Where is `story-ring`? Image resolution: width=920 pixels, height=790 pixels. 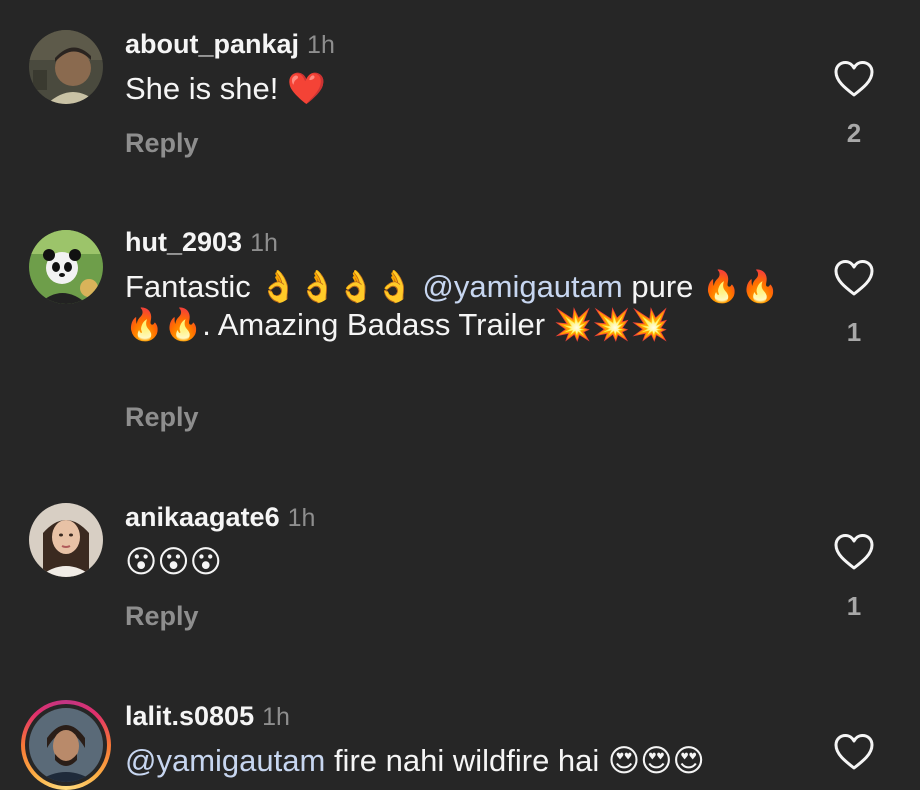 story-ring is located at coordinates (66, 745).